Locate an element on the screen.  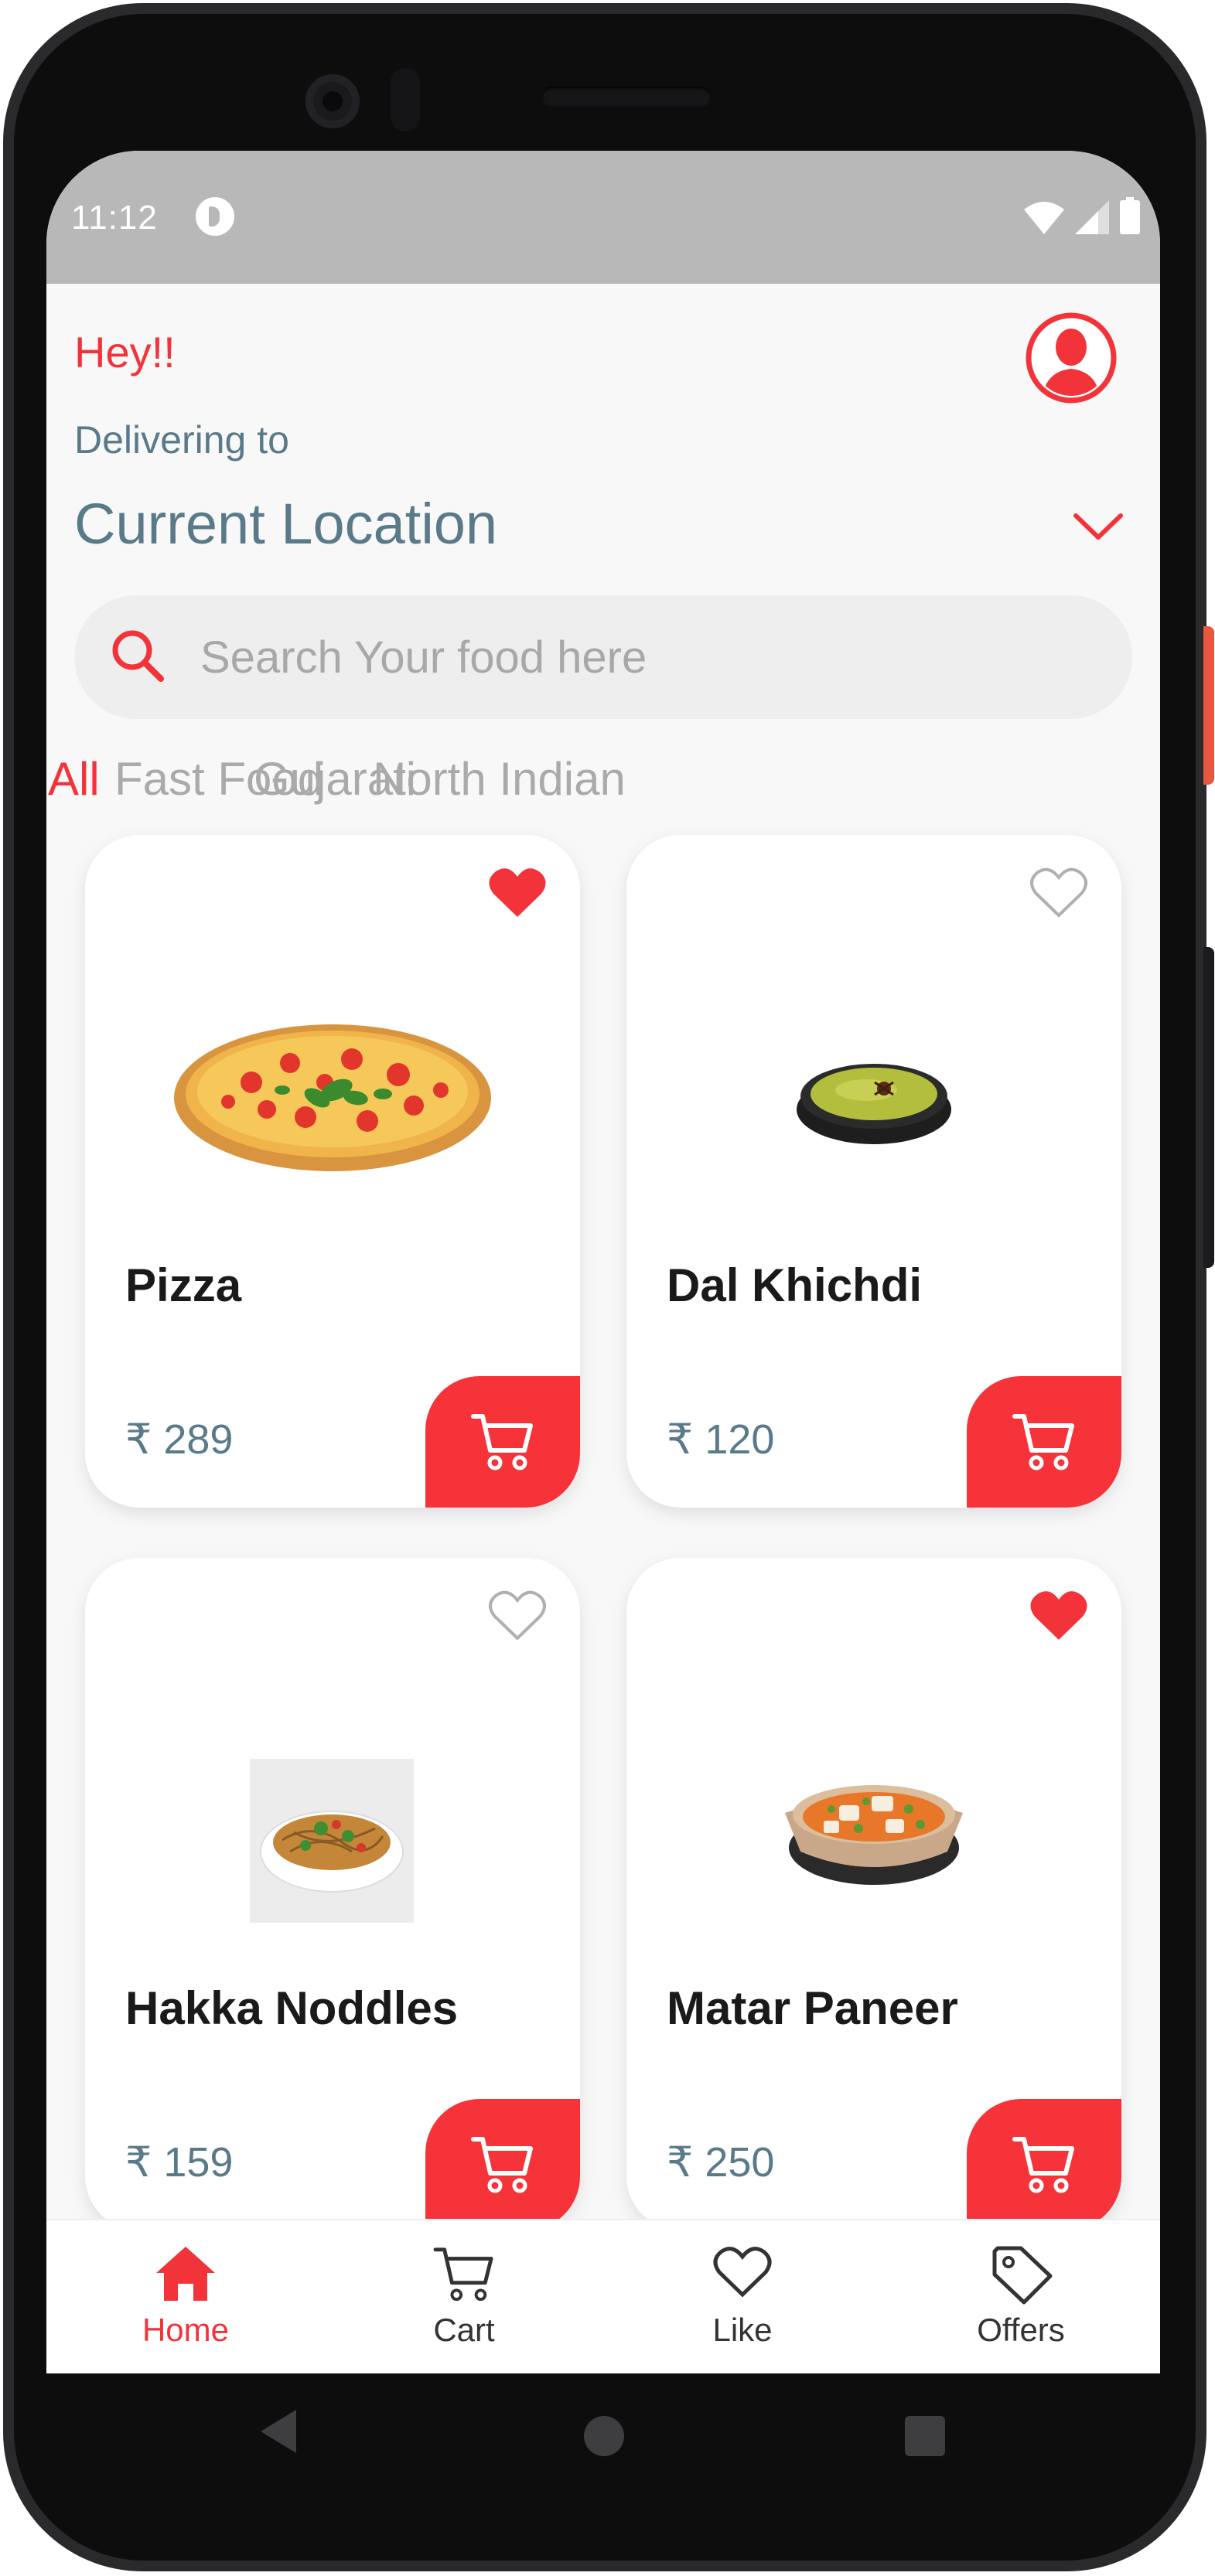
product-price: ₹ 159 is located at coordinates (179, 2162).